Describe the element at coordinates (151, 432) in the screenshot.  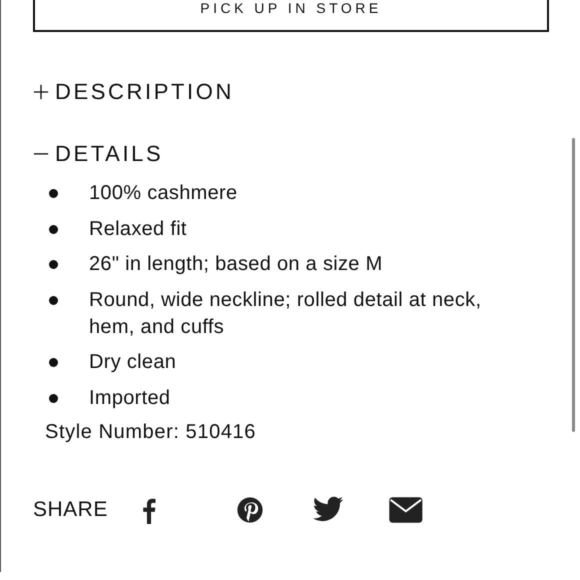
I see `style-number: Style Number: 510416` at that location.